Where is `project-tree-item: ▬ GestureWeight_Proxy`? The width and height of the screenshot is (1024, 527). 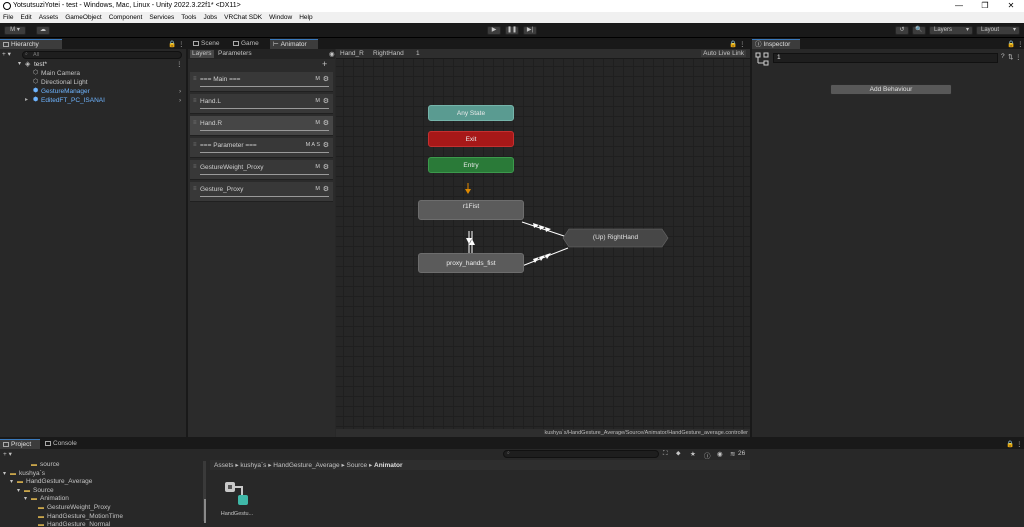
project-tree-item: ▬ GestureWeight_Proxy is located at coordinates (100, 508).